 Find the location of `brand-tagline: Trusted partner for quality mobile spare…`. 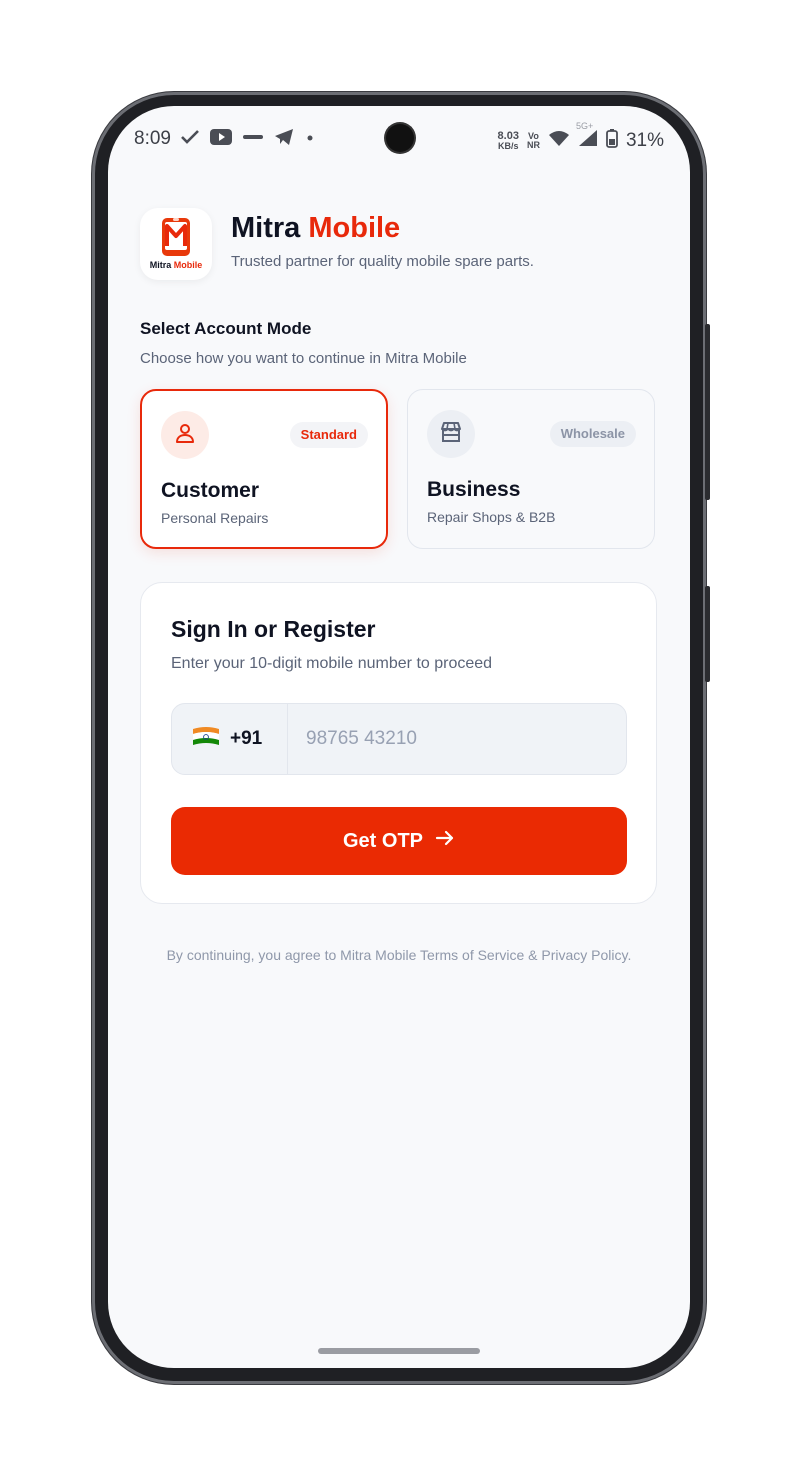

brand-tagline: Trusted partner for quality mobile spare… is located at coordinates (382, 261).